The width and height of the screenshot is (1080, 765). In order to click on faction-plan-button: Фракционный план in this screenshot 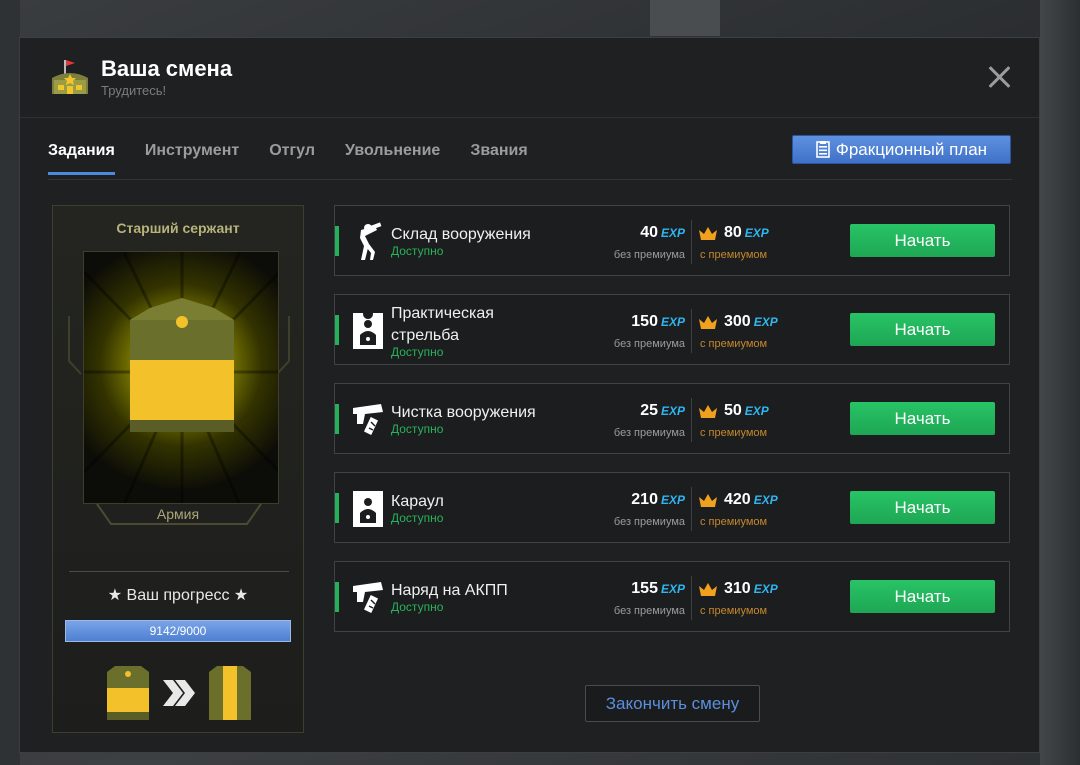, I will do `click(901, 149)`.